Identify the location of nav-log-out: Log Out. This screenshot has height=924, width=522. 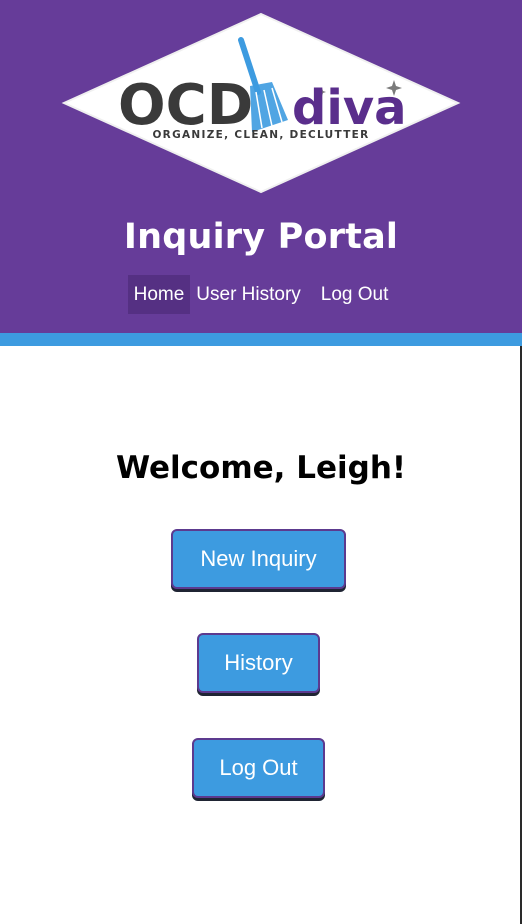
(355, 294).